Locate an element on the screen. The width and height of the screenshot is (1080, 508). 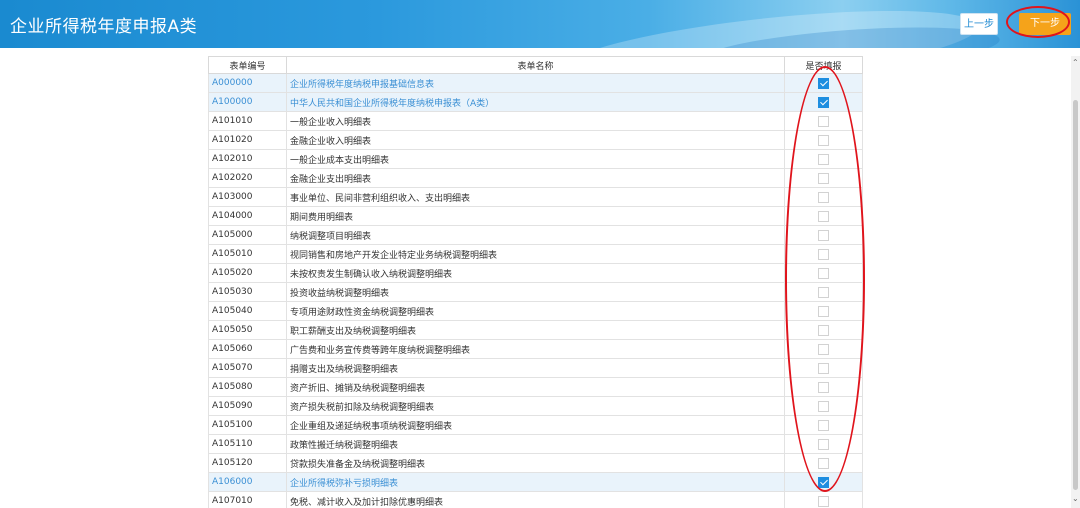
form-name-link: 事业单位、民间非营利组织收入、支出明细表 is located at coordinates (535, 197).